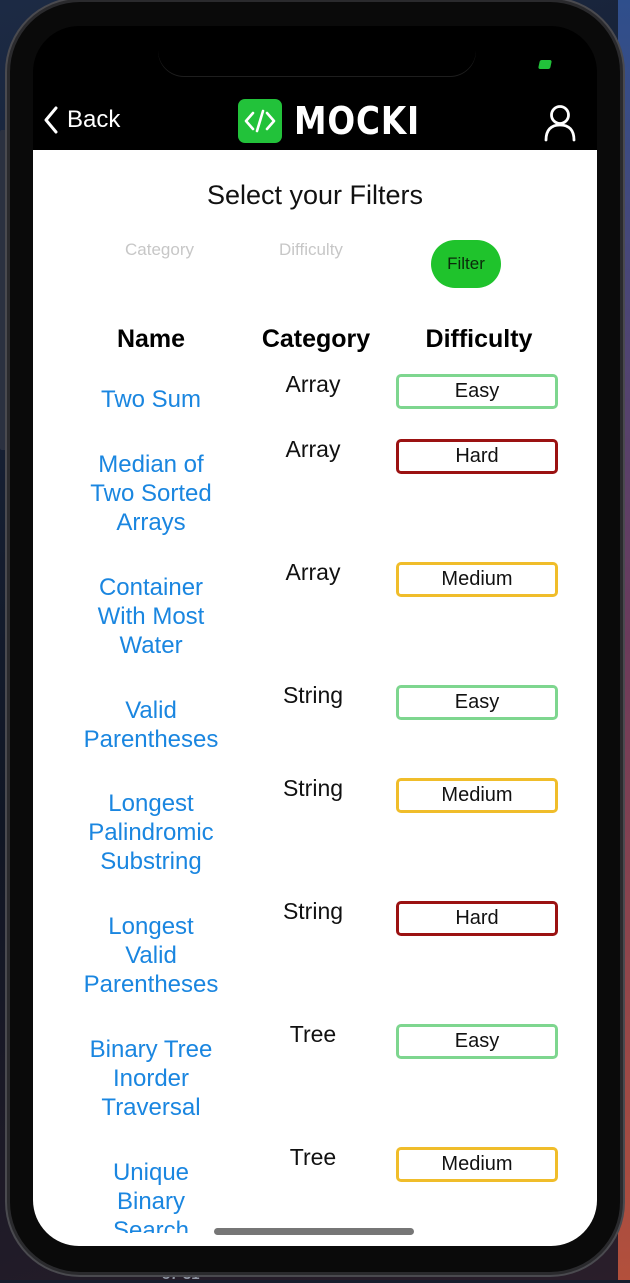 The width and height of the screenshot is (630, 1283). What do you see at coordinates (317, 51) in the screenshot?
I see `notch` at bounding box center [317, 51].